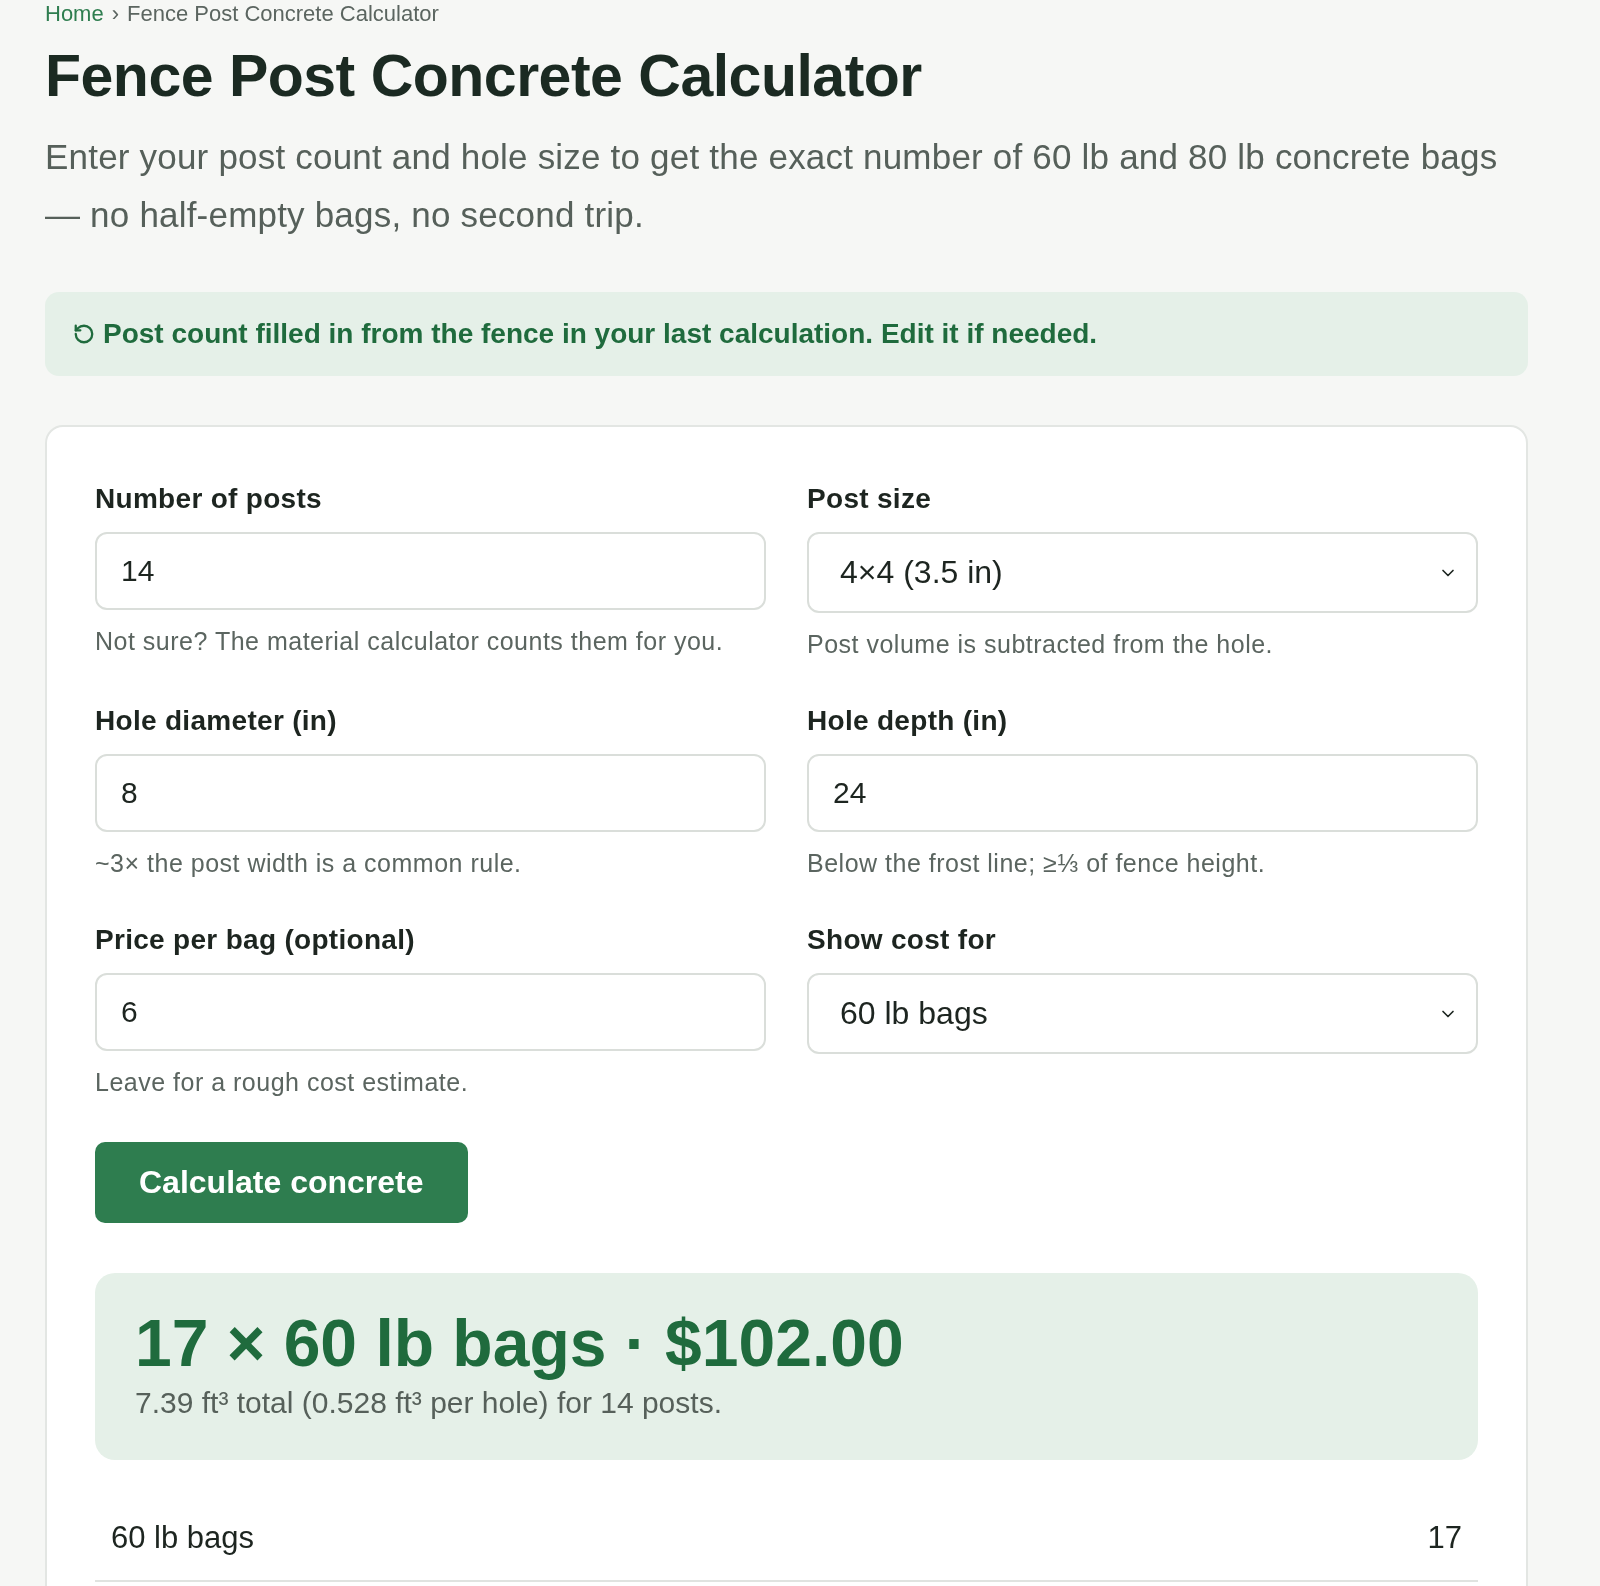 This screenshot has width=1600, height=1586. I want to click on notice-text: Post count filled in from the fence in your last calculation. Edit it if needed., so click(600, 334).